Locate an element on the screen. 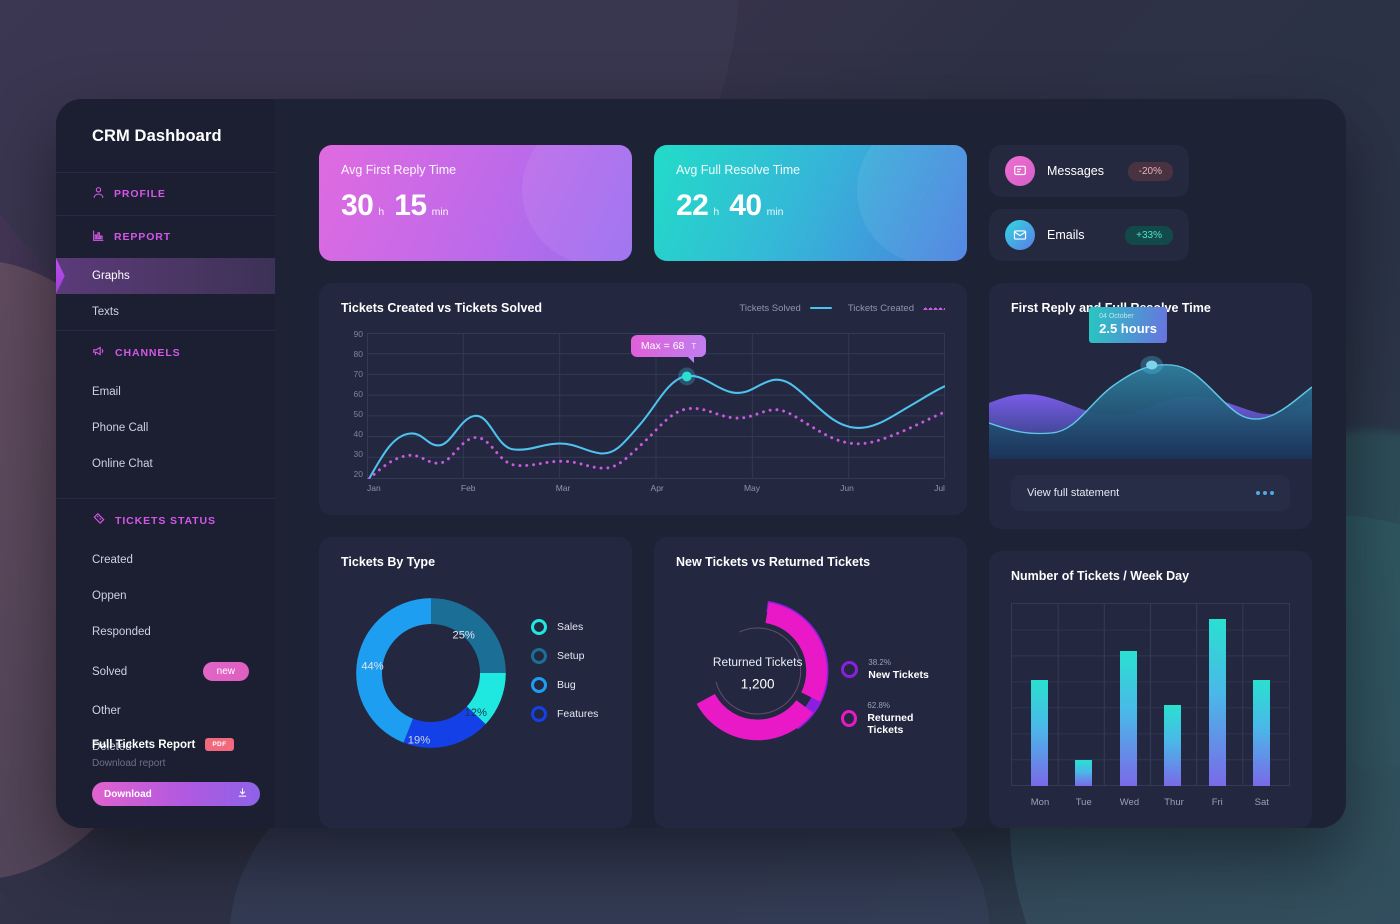  legend-label: Sales is located at coordinates (570, 626).